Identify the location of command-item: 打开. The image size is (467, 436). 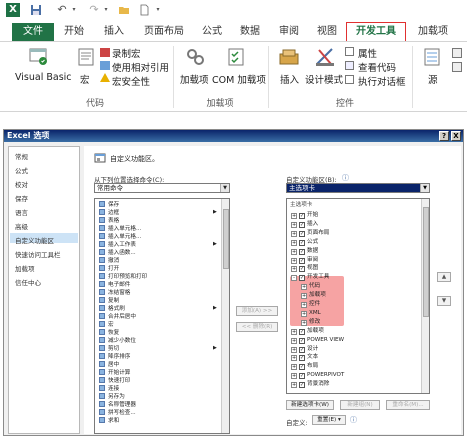
(109, 269).